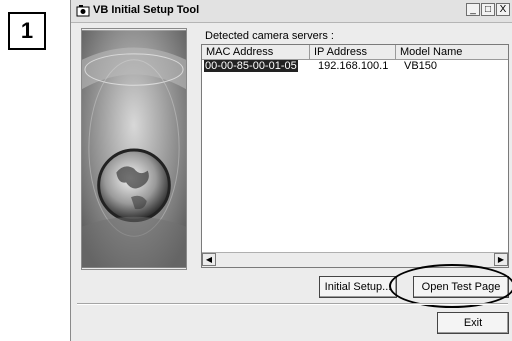 The width and height of the screenshot is (512, 341). Describe the element at coordinates (83, 11) in the screenshot. I see `app-camera-icon` at that location.